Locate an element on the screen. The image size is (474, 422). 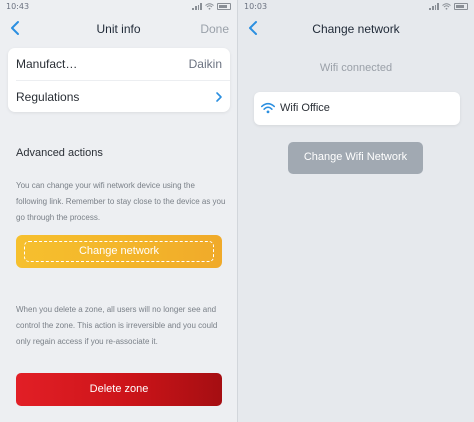
change-network-label: Change network is located at coordinates (119, 251).